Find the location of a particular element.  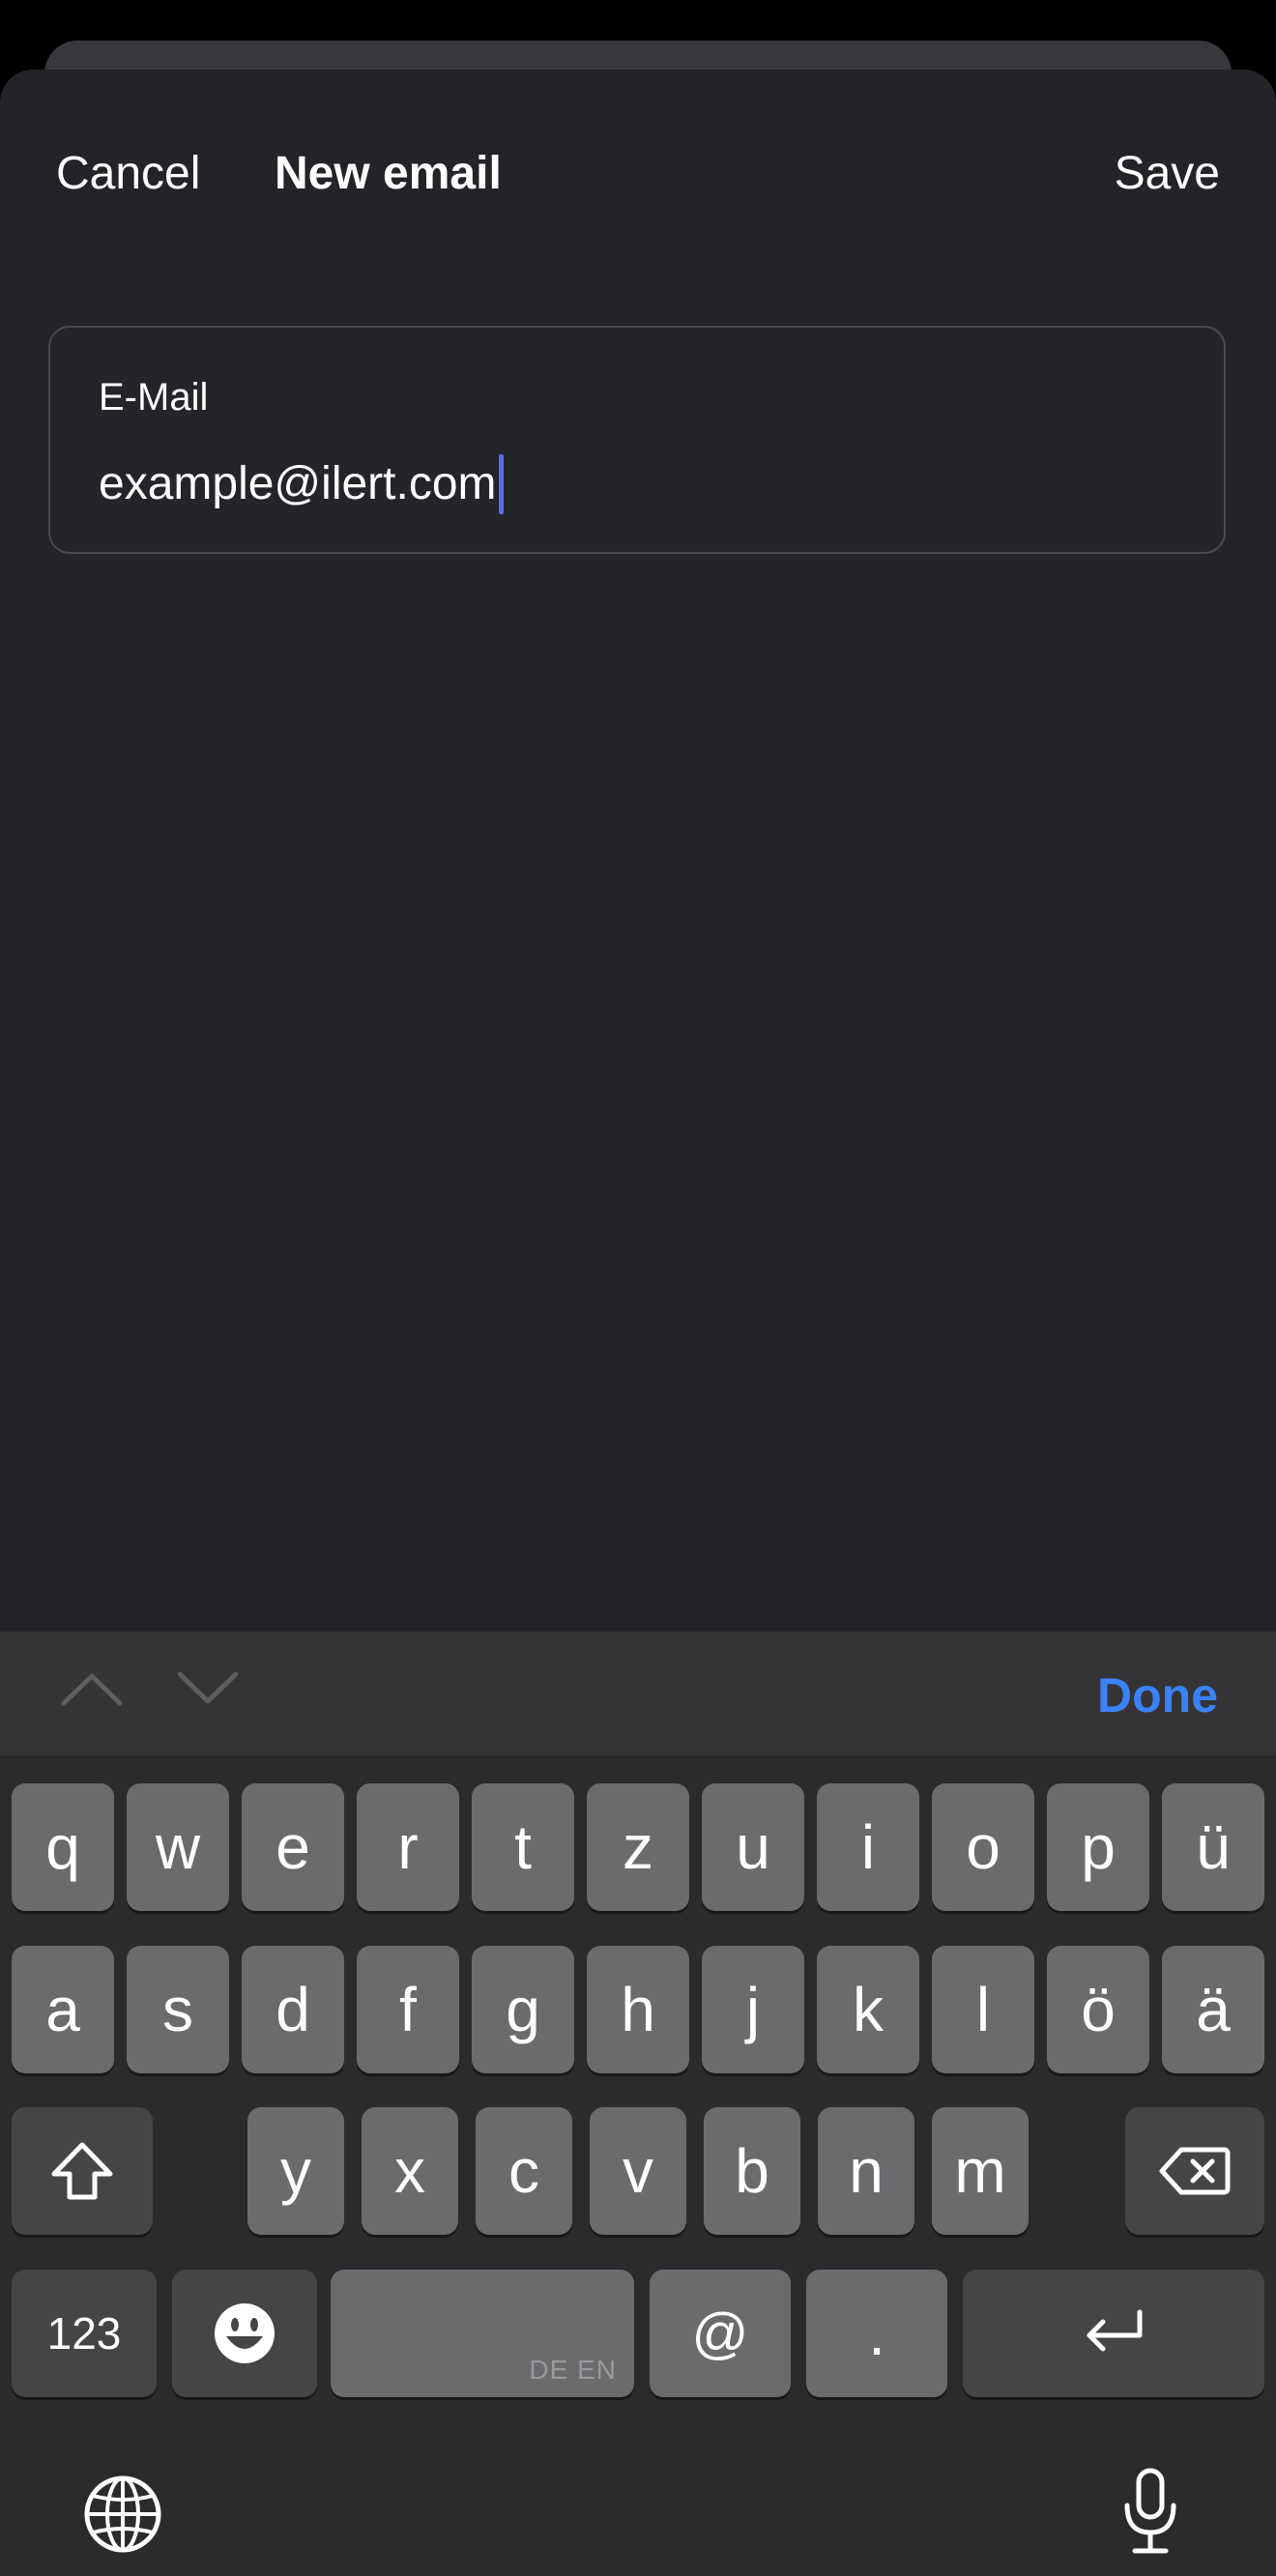

letter-key: ö is located at coordinates (1098, 2009).